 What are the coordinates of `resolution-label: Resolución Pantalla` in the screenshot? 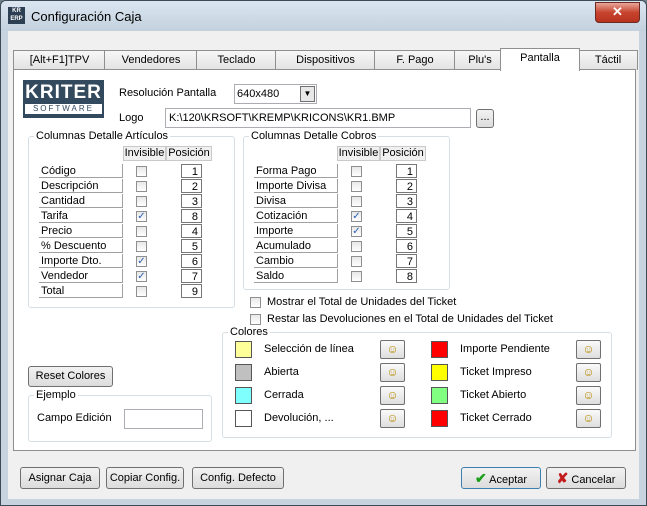 It's located at (168, 93).